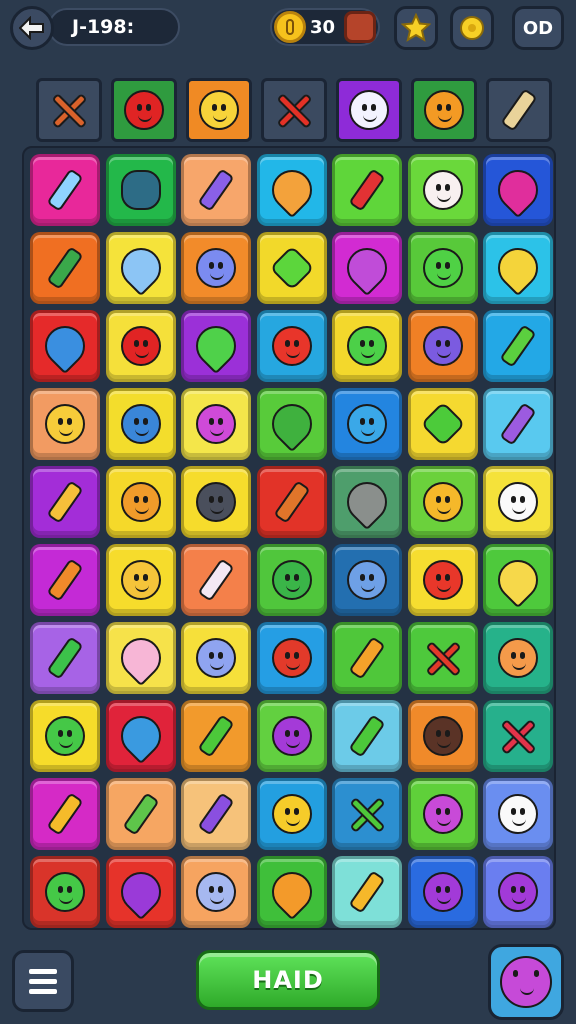 Image resolution: width=576 pixels, height=1024 pixels. Describe the element at coordinates (360, 27) in the screenshot. I see `shop-icon` at that location.